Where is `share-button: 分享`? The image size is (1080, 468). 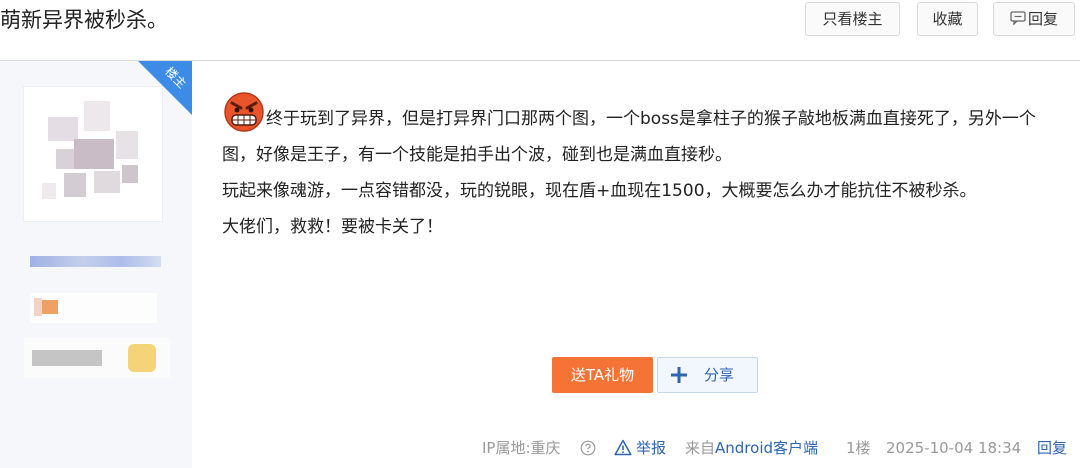
share-button: 分享 is located at coordinates (707, 375).